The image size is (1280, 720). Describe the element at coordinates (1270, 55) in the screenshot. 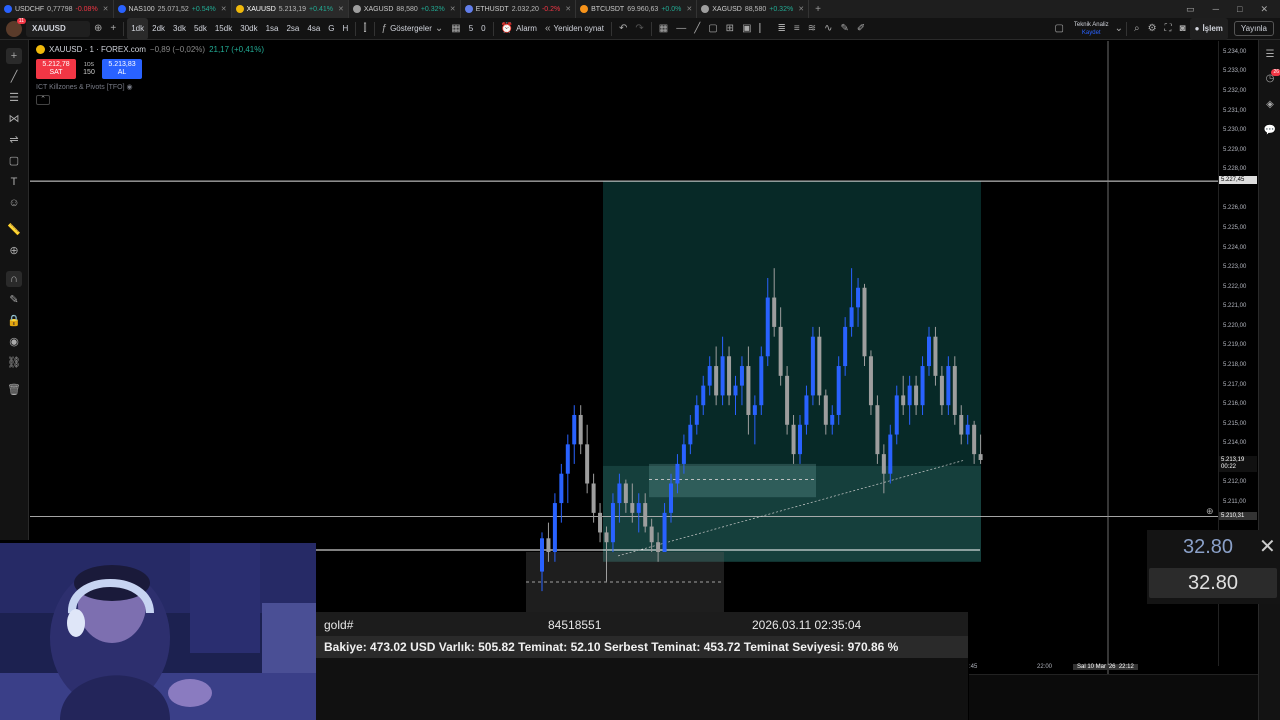

I see `watchlist-icon: ☰` at that location.